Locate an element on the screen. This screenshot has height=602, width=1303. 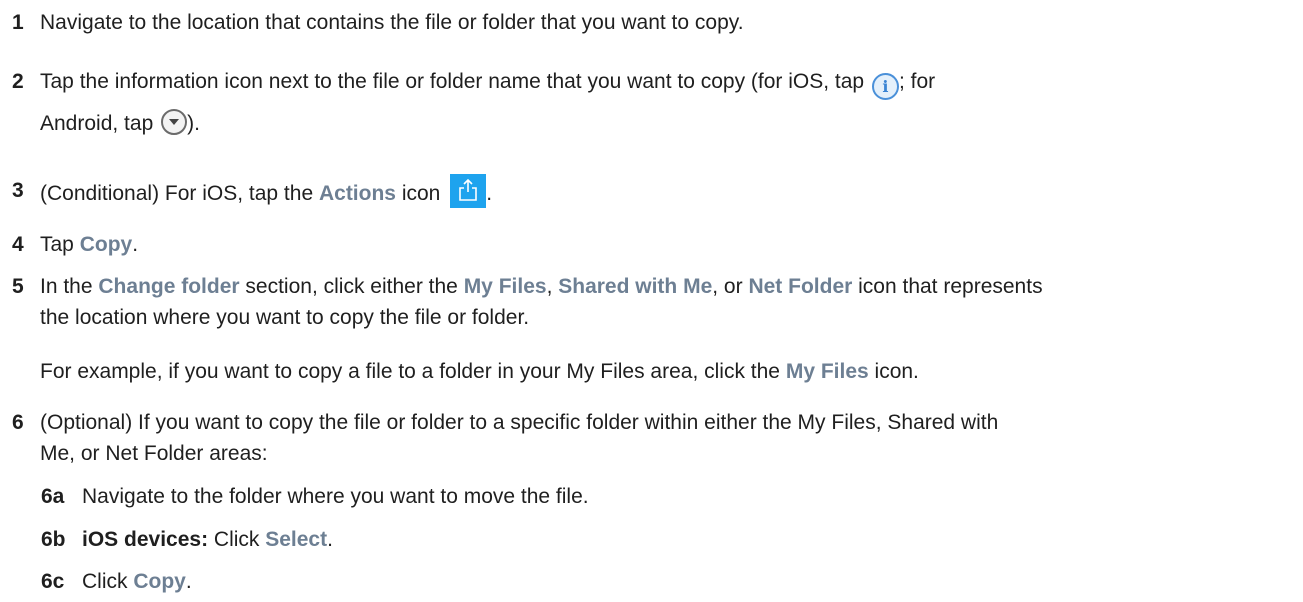
shared-with-me-label: Shared with Me is located at coordinates (635, 286).